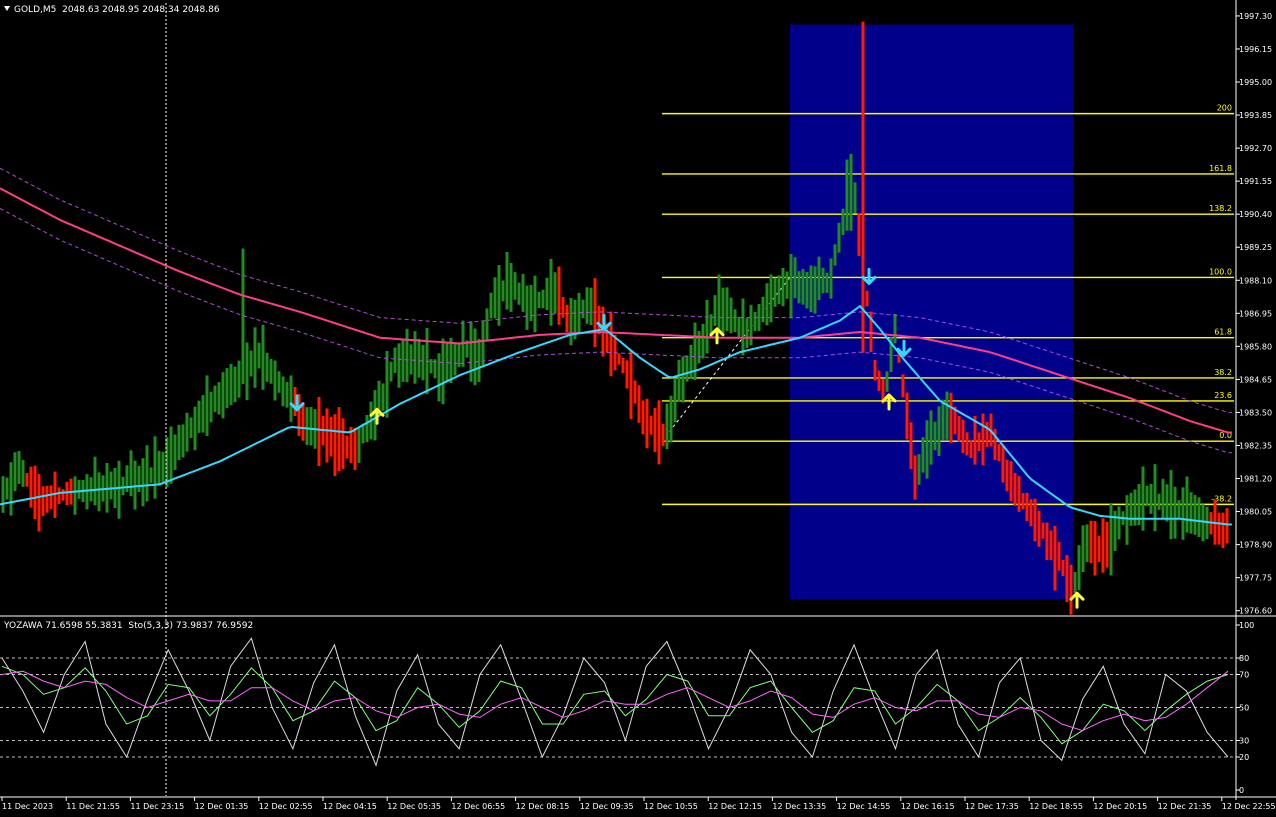 Image resolution: width=1276 pixels, height=817 pixels. I want to click on osc-tick-label: 70, so click(1244, 675).